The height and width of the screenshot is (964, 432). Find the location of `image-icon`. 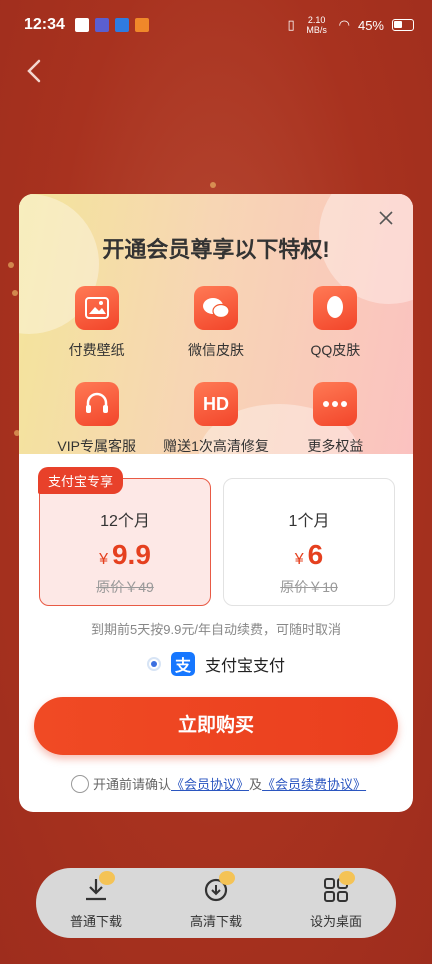

image-icon is located at coordinates (96, 308).